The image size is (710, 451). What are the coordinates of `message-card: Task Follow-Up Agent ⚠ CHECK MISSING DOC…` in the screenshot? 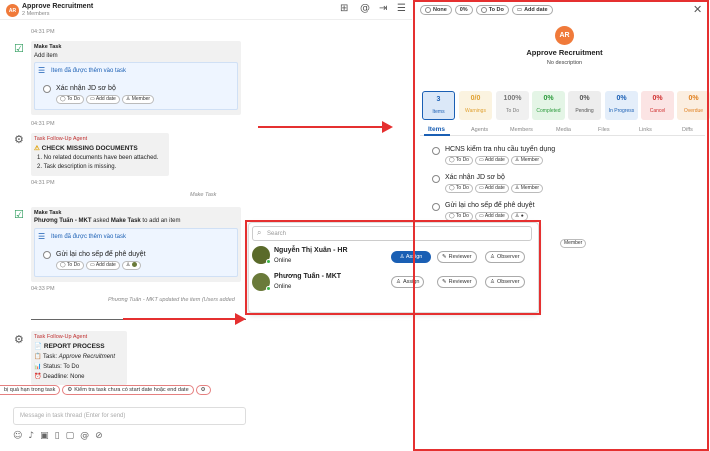 It's located at (100, 154).